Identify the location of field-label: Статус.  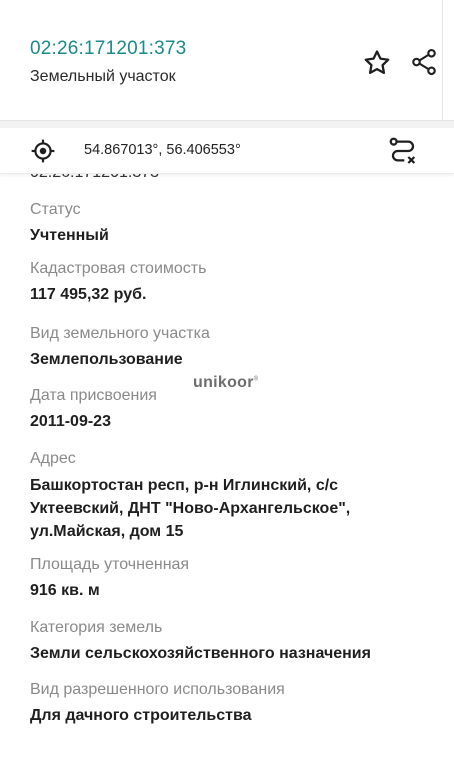
(55, 209).